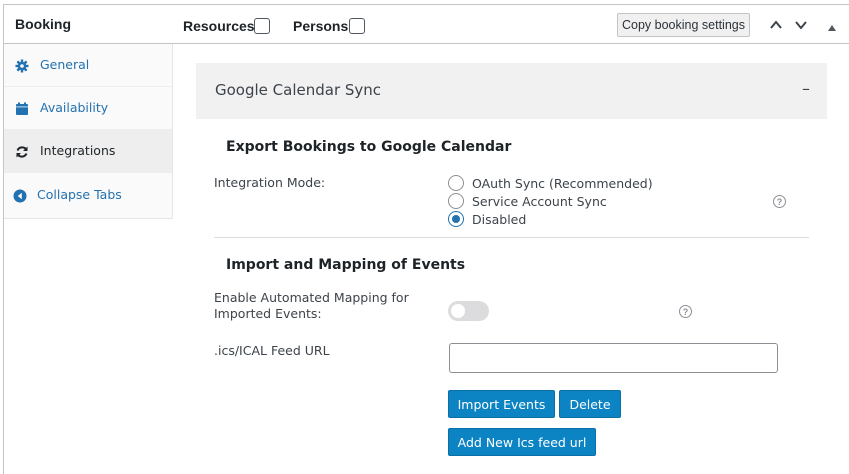 This screenshot has width=849, height=474. Describe the element at coordinates (468, 311) in the screenshot. I see `automated-mapping-toggle` at that location.